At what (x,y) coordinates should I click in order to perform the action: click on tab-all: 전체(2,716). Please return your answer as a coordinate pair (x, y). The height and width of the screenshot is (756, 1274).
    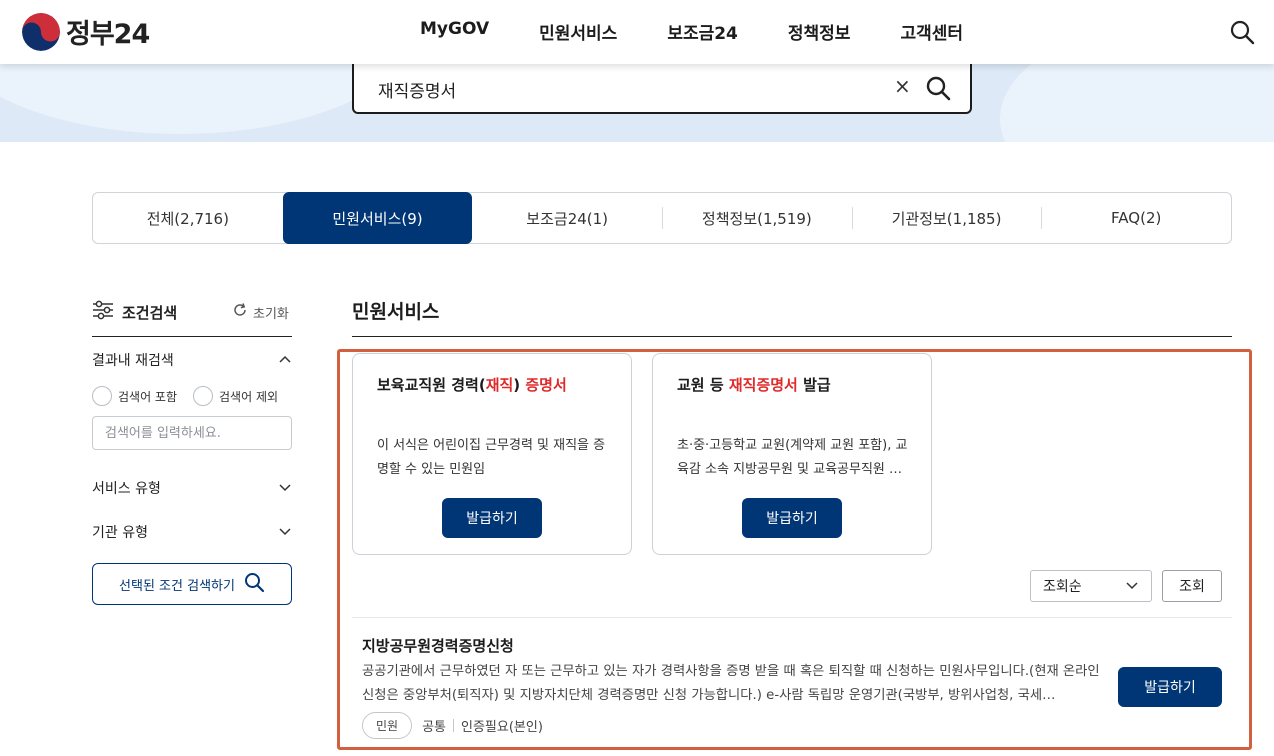
    Looking at the image, I should click on (188, 218).